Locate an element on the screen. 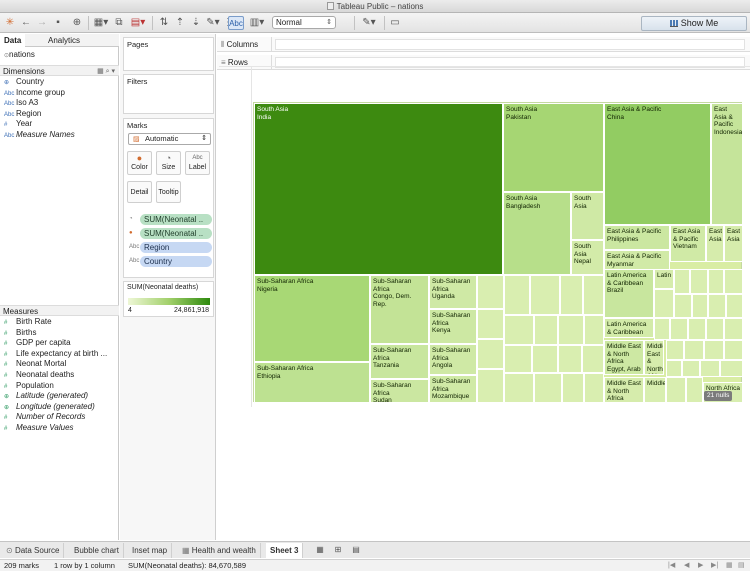  fit-select: Normal ⇕ is located at coordinates (304, 22).